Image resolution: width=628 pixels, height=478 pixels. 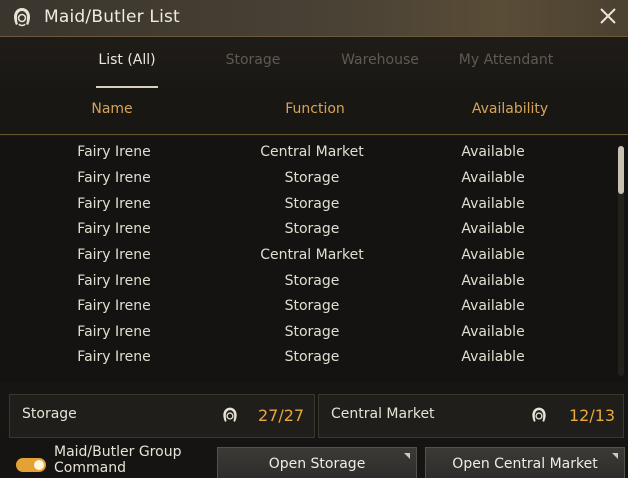 I want to click on tab-my-attendant: My Attendant, so click(x=506, y=63).